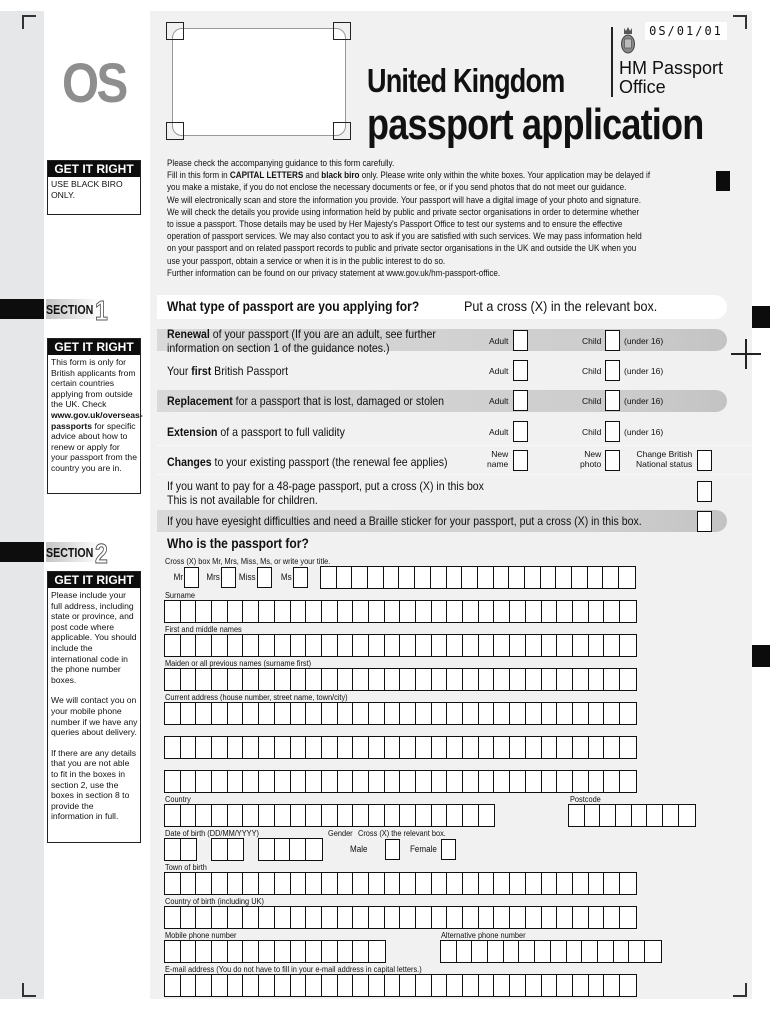 The height and width of the screenshot is (1024, 770). Describe the element at coordinates (300, 577) in the screenshot. I see `ms-checkbox` at that location.